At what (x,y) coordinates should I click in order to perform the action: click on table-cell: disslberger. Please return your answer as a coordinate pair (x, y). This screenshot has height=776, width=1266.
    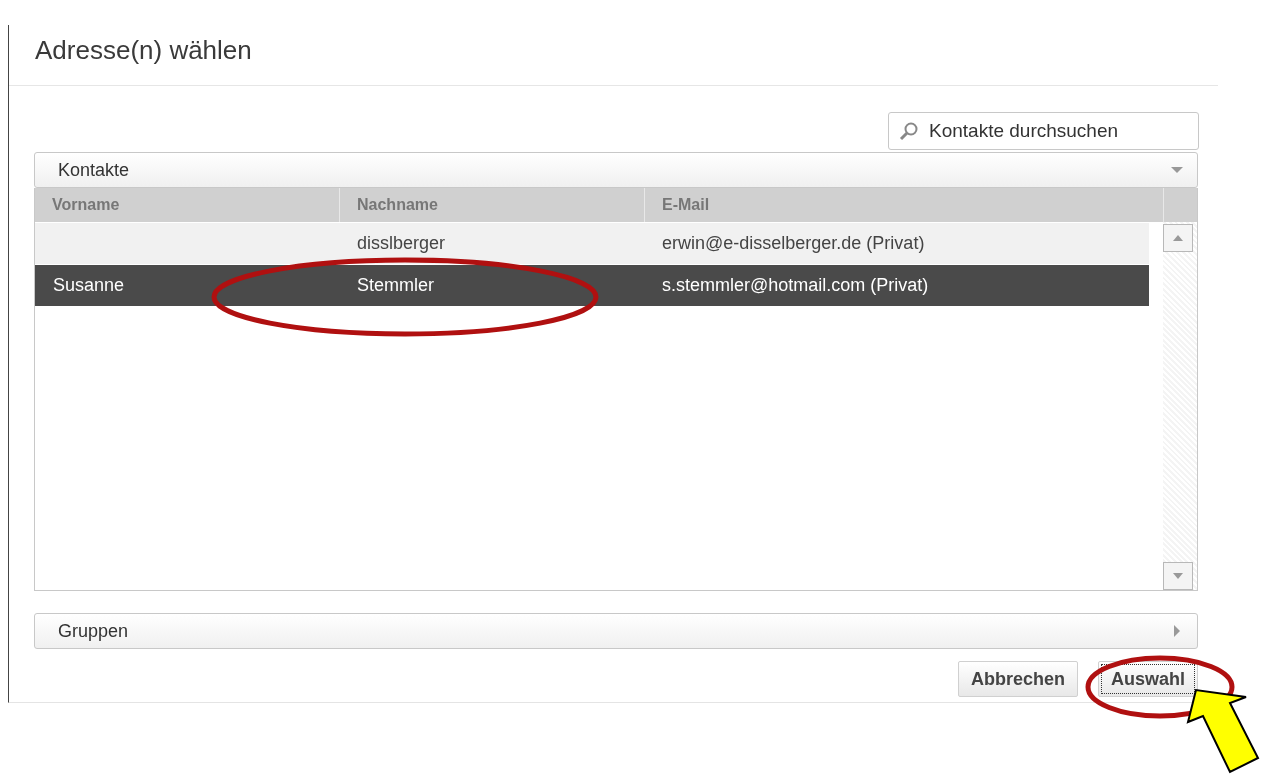
    Looking at the image, I should click on (401, 243).